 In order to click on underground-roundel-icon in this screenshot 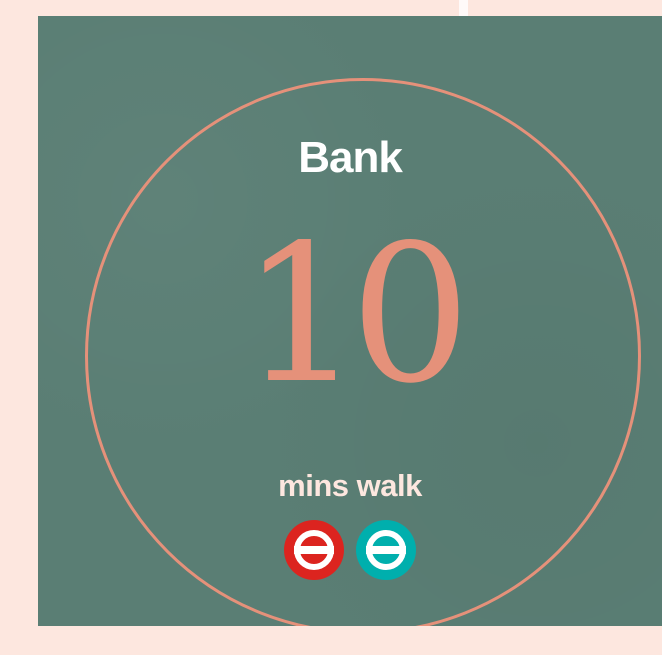, I will do `click(314, 550)`.